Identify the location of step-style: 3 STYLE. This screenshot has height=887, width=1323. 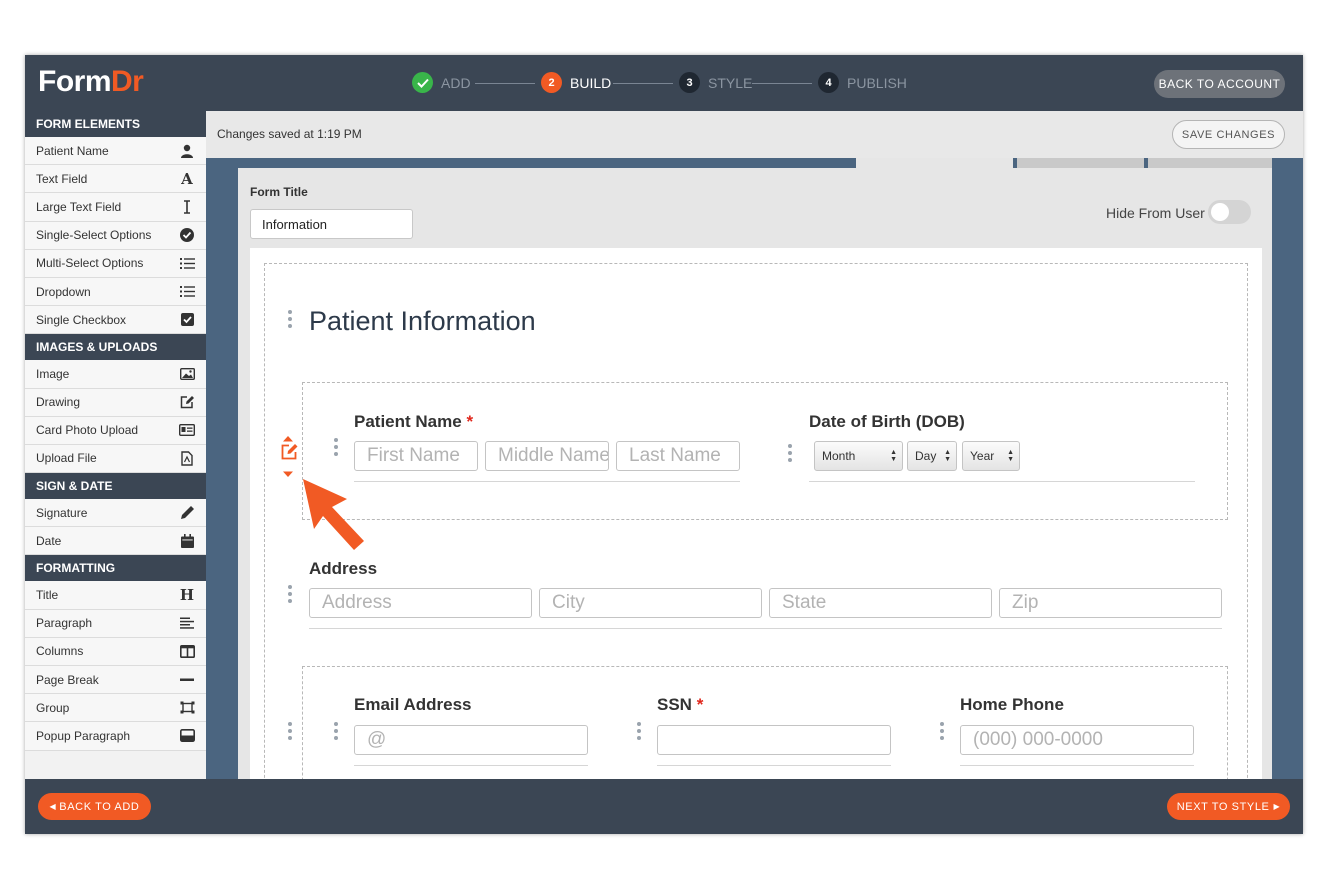
(715, 82).